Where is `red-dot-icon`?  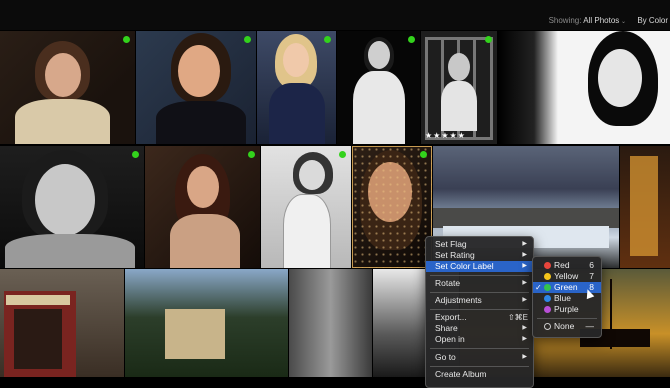
red-dot-icon is located at coordinates (547, 265).